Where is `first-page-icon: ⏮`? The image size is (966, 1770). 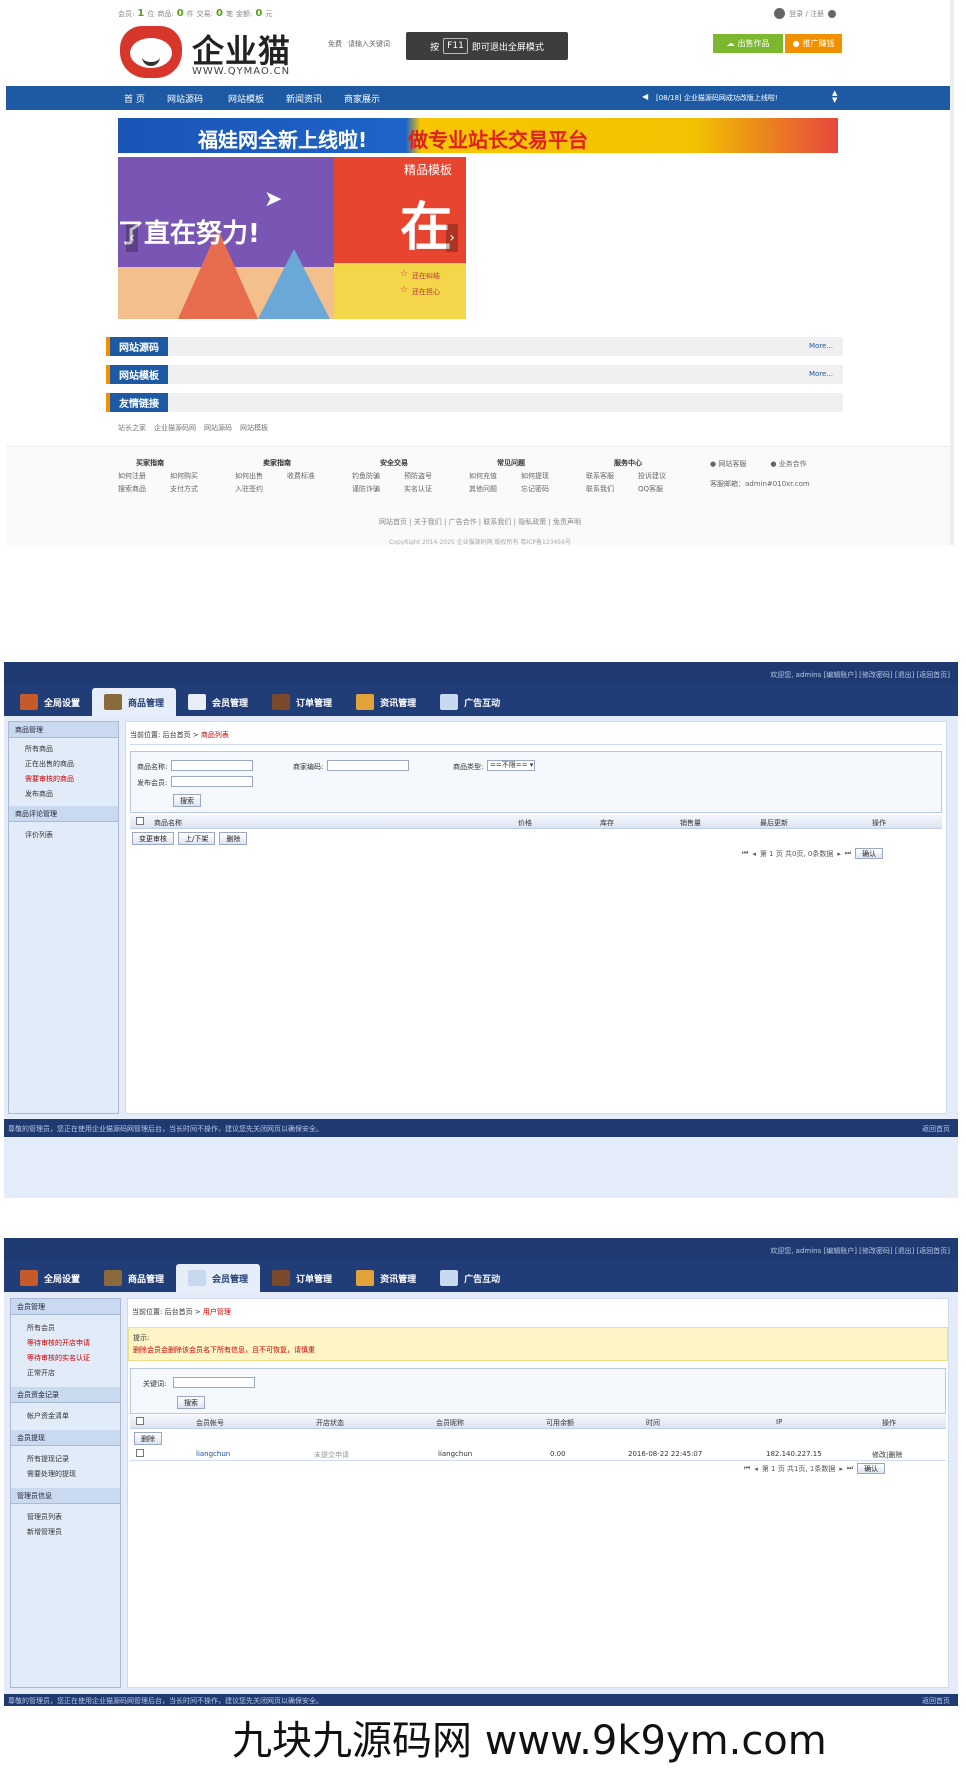 first-page-icon: ⏮ is located at coordinates (745, 853).